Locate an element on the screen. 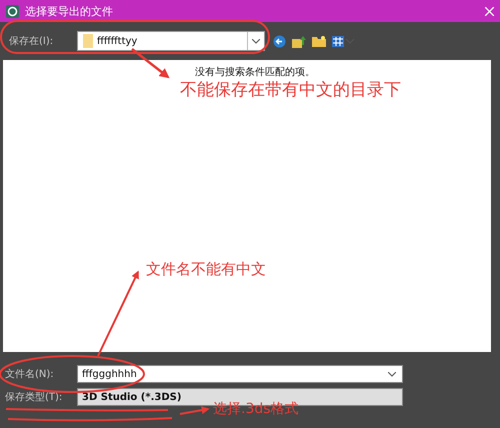  folder-dropdown: ffffffttyy is located at coordinates (171, 41).